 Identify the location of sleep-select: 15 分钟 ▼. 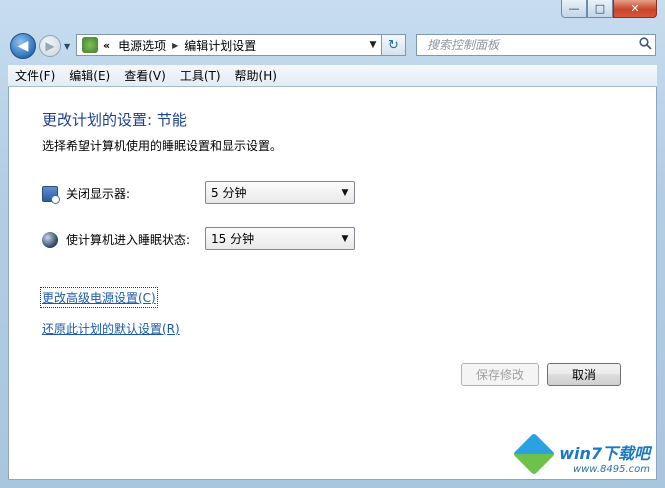
(280, 238).